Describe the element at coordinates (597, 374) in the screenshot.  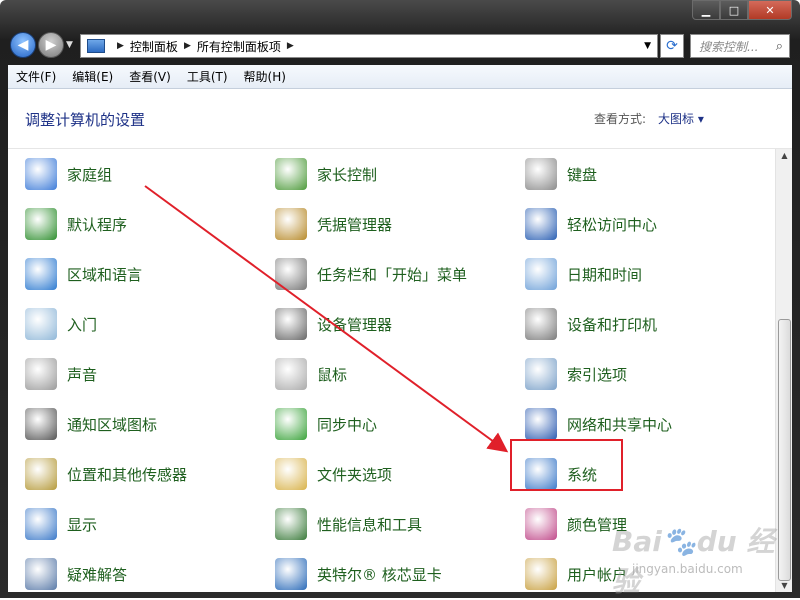
I see `control-panel-item-label: 索引选项` at that location.